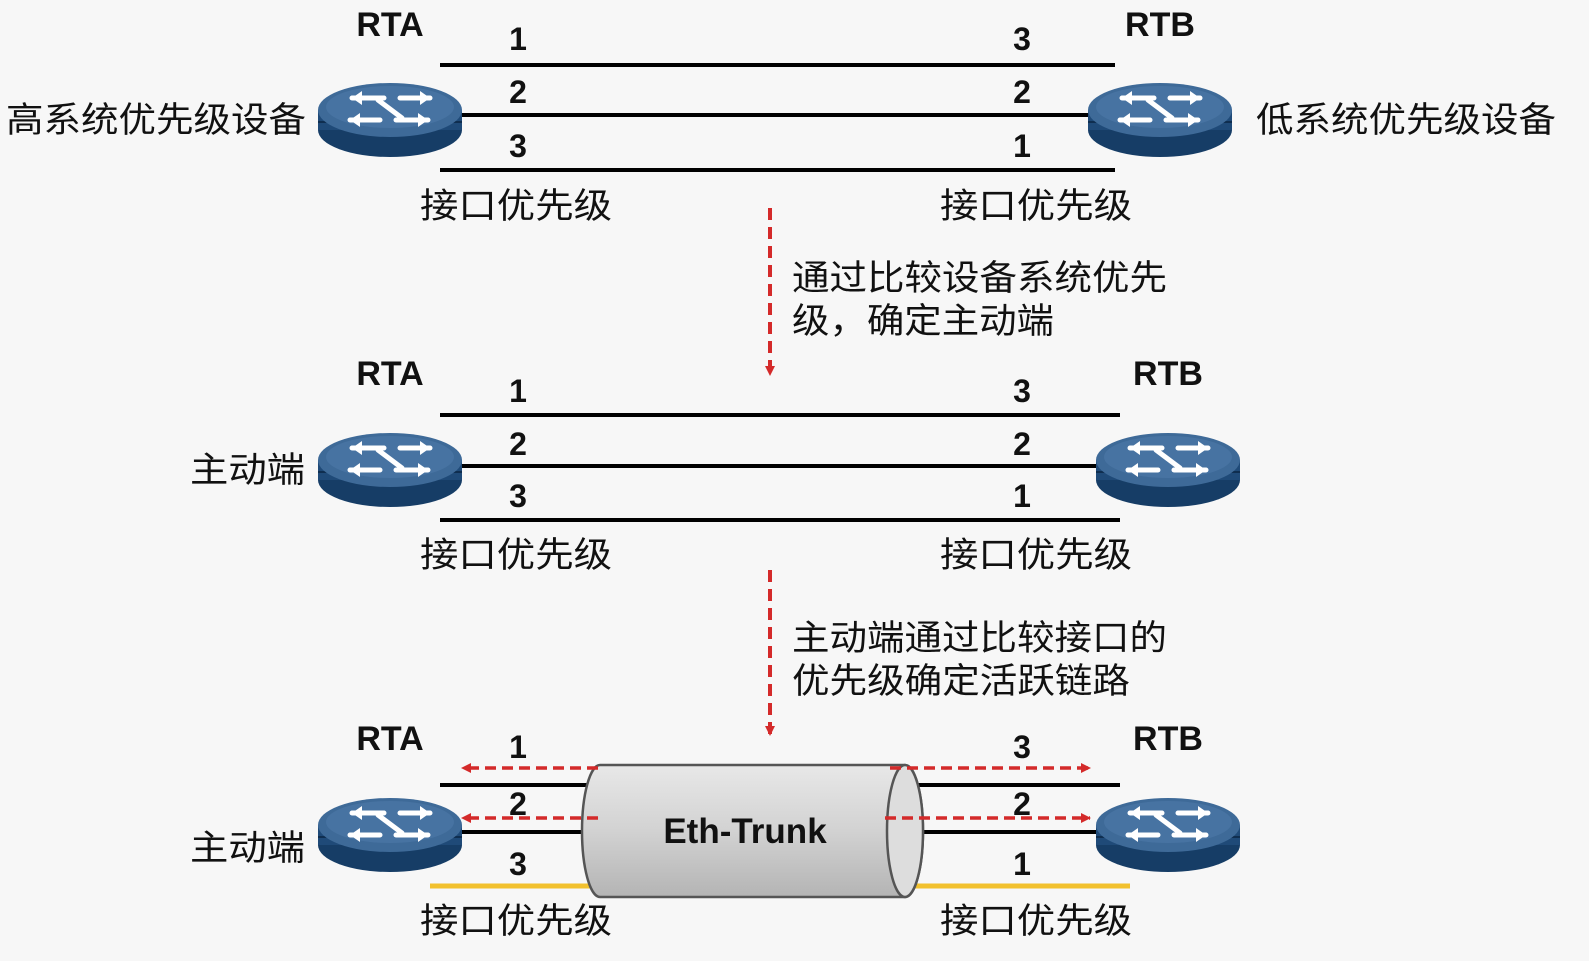 This screenshot has height=961, width=1589. I want to click on flow-arrow-1: 通过比较设备系统优先 级，确定主动端, so click(966, 292).